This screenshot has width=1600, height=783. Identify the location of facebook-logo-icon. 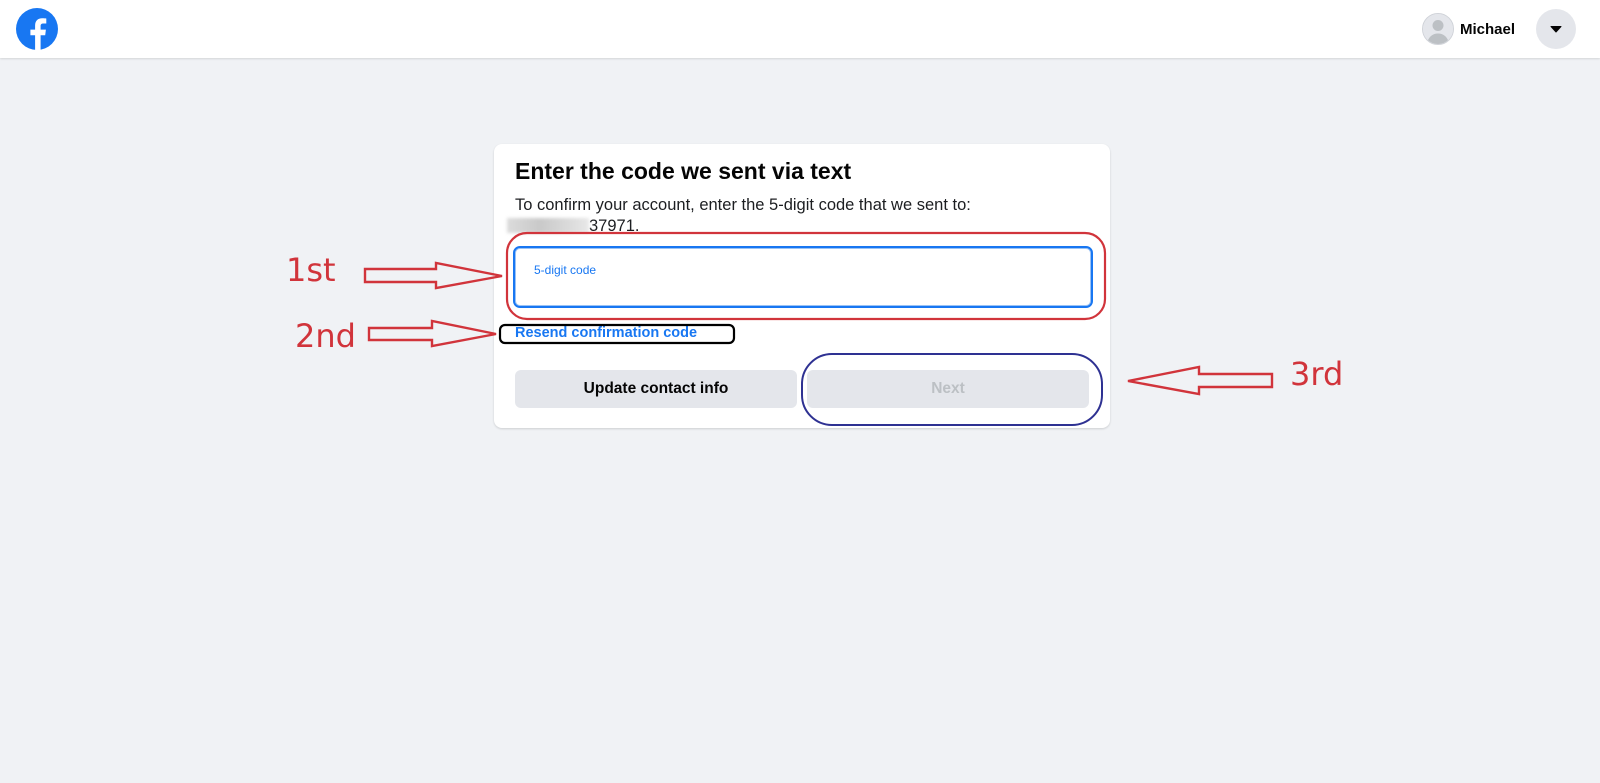
(37, 29).